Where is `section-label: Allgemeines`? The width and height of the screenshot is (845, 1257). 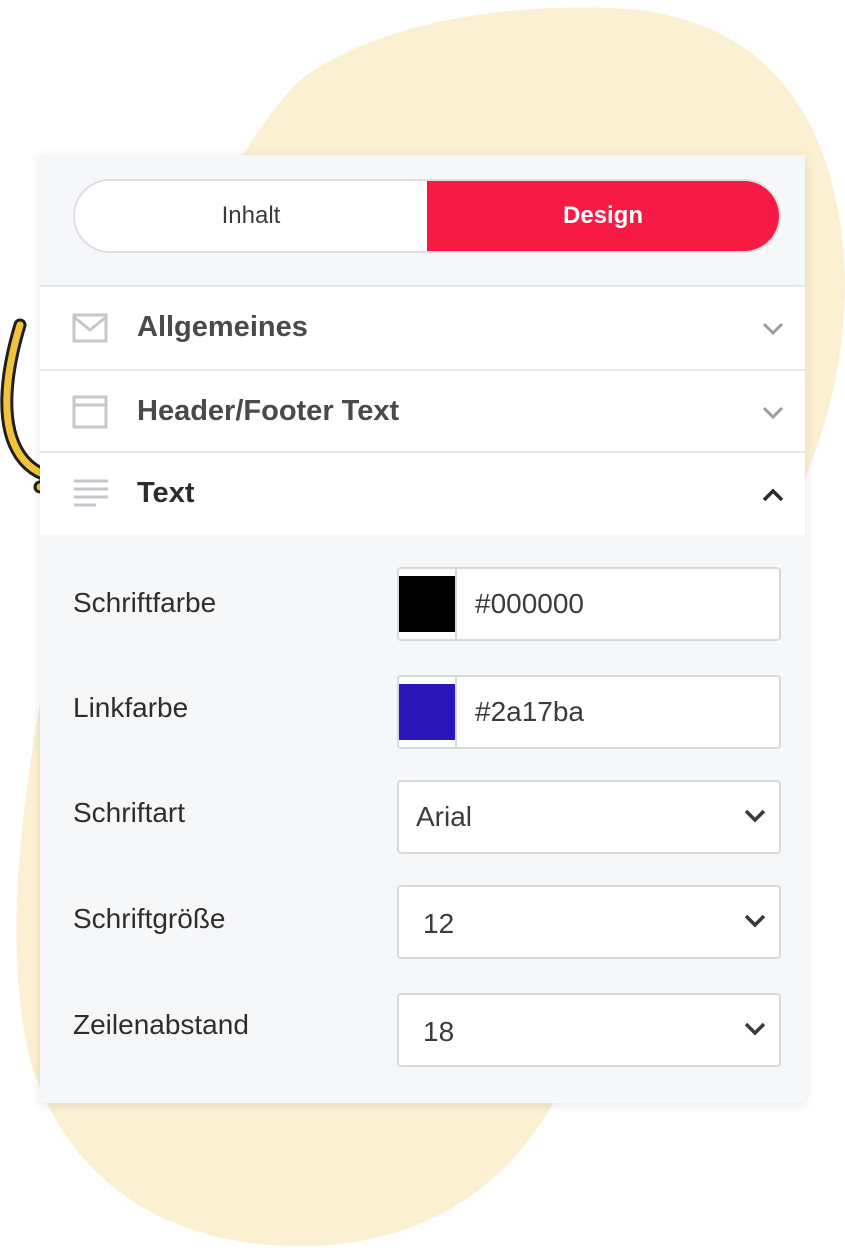 section-label: Allgemeines is located at coordinates (222, 327).